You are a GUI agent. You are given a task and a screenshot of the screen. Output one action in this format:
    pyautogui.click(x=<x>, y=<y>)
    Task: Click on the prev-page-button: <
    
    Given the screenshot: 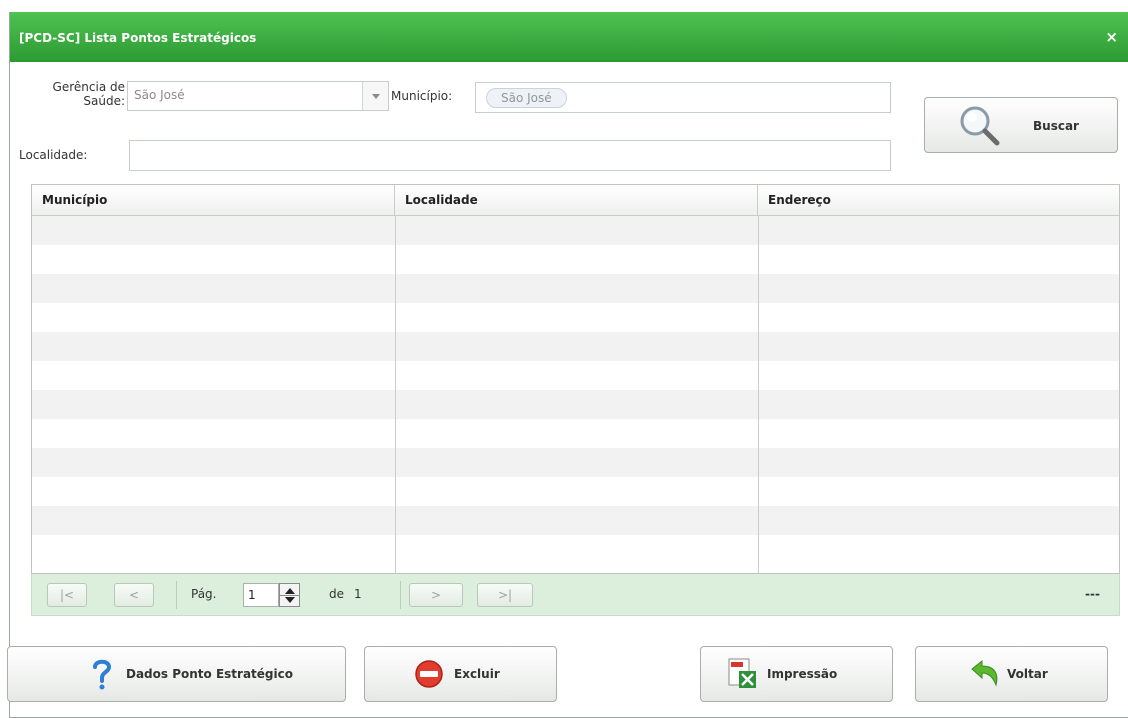 What is the action you would take?
    pyautogui.click(x=134, y=595)
    